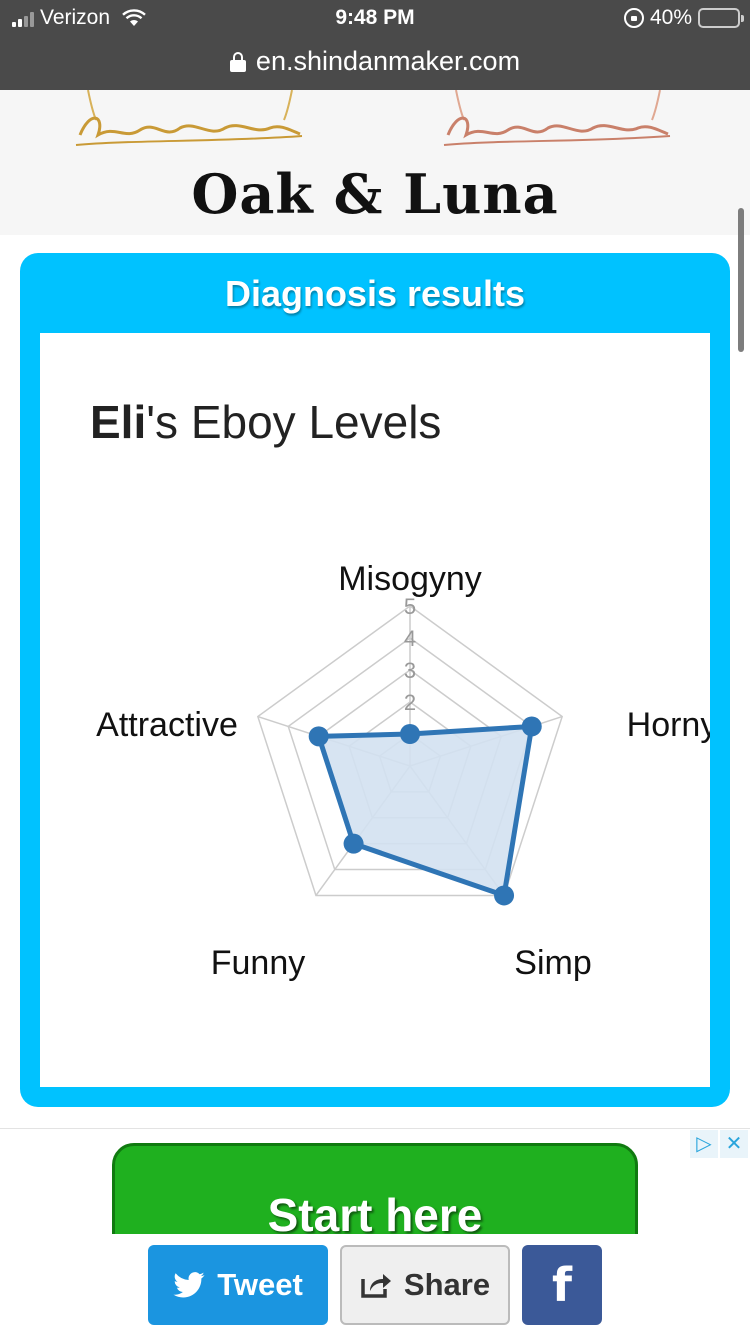 The width and height of the screenshot is (750, 1334). Describe the element at coordinates (734, 1144) in the screenshot. I see `close-icon: ✕` at that location.